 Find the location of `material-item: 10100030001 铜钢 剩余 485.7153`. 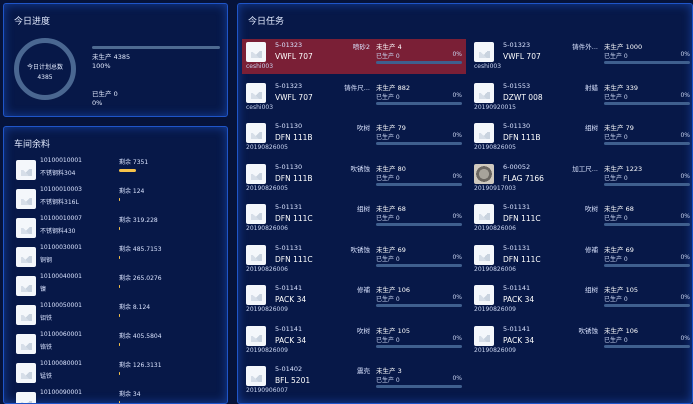

material-item: 10100030001 铜钢 剩余 485.7153 is located at coordinates (118, 257).